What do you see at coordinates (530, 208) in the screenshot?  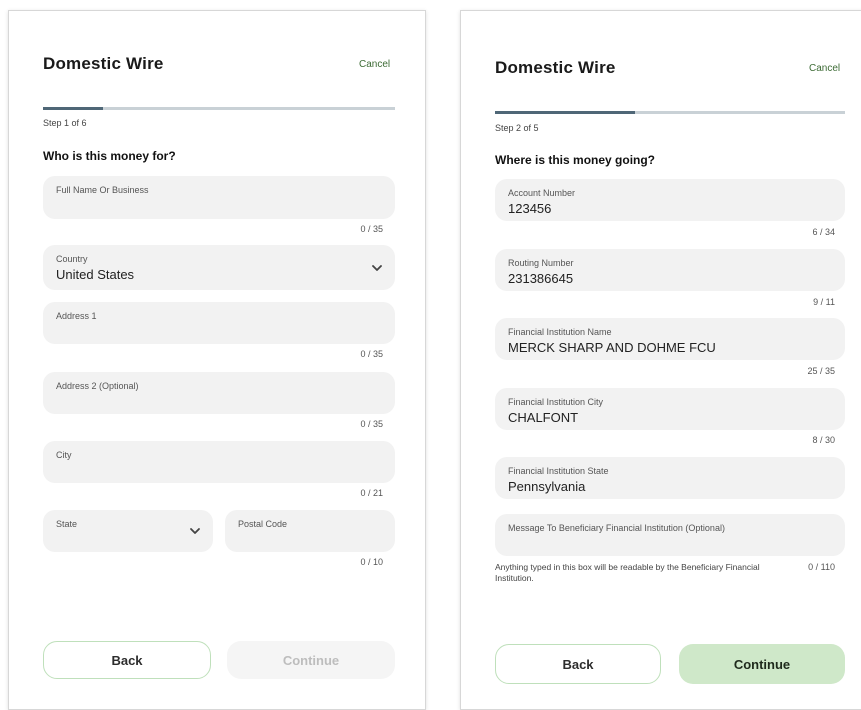 I see `account-number-value: 123456` at bounding box center [530, 208].